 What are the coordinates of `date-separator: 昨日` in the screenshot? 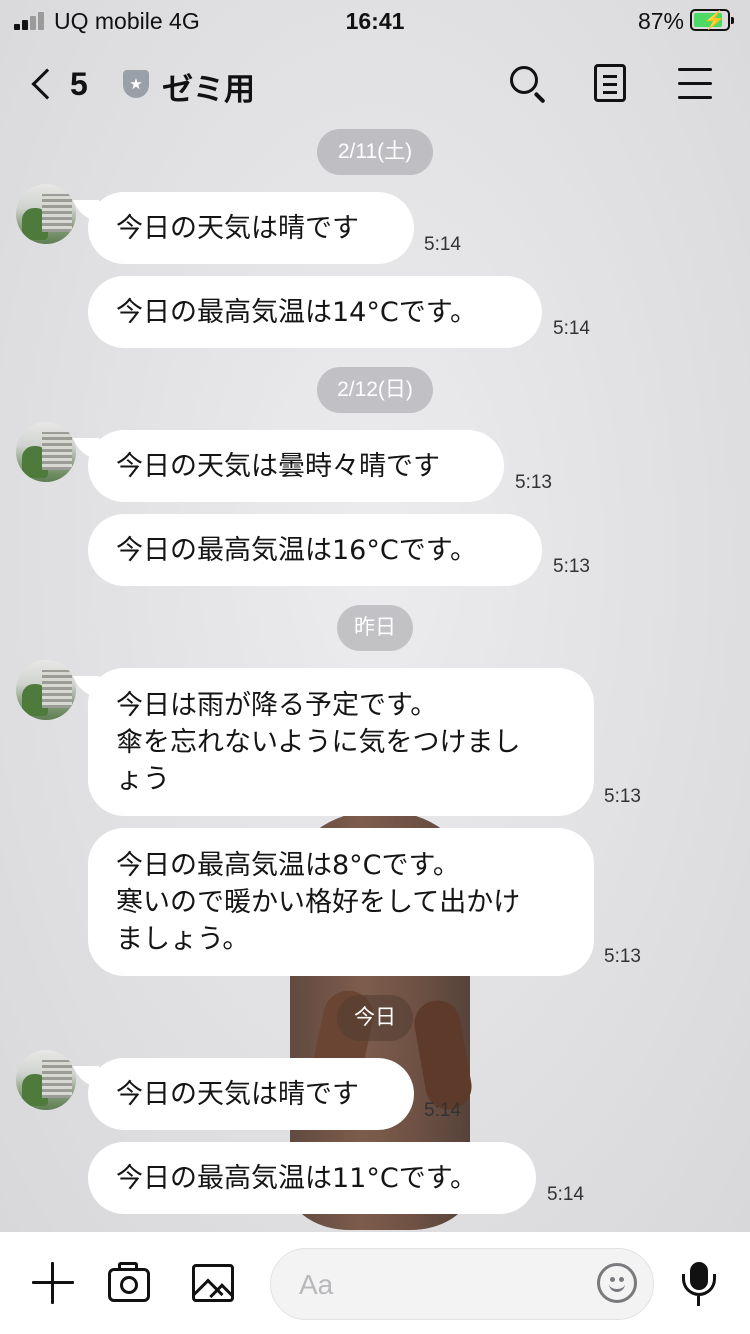 It's located at (375, 628).